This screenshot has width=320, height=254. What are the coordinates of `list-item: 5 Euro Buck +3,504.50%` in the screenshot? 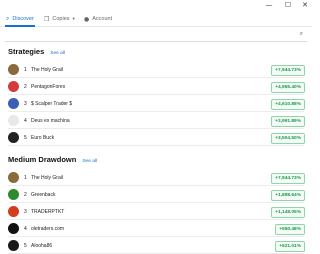 It's located at (156, 139).